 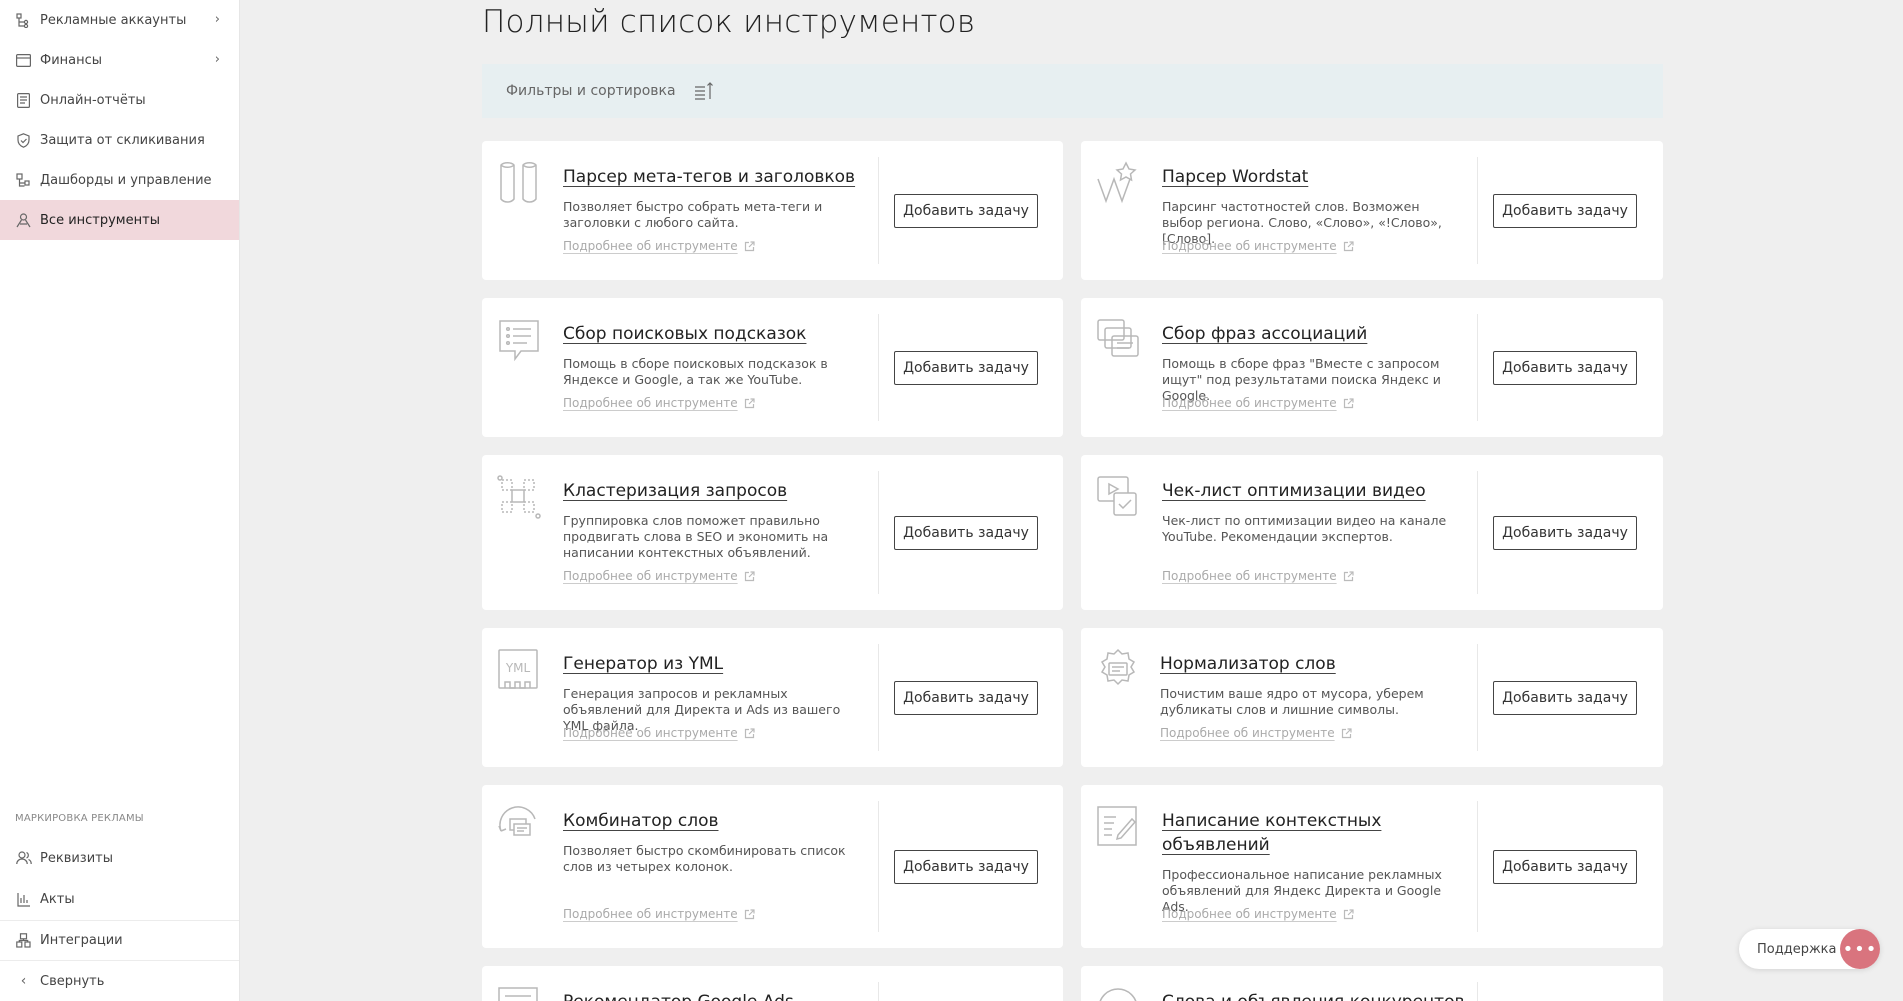 I want to click on sort-icon, so click(x=704, y=91).